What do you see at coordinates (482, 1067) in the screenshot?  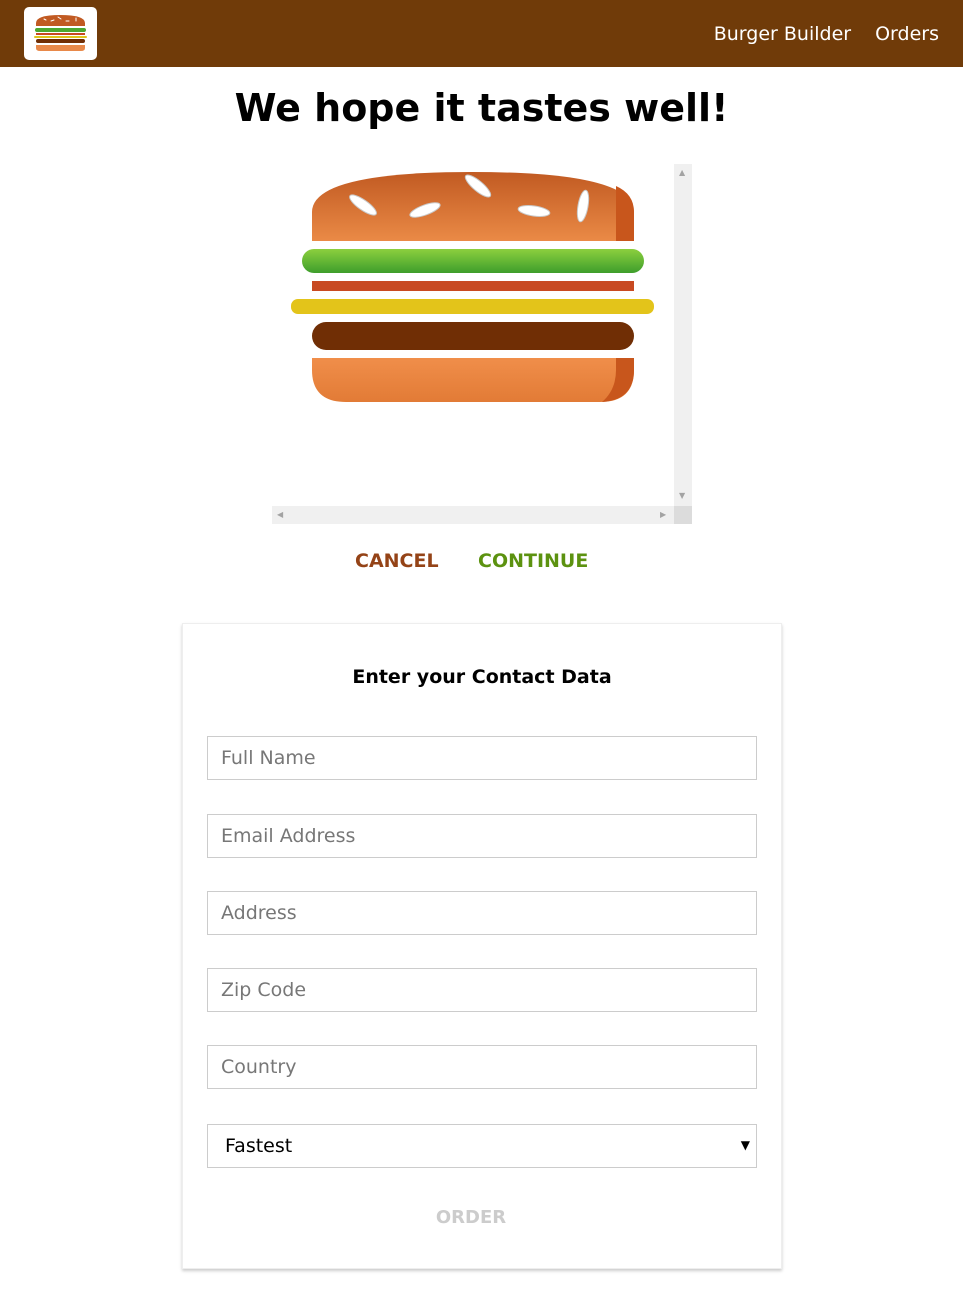 I see `country-input` at bounding box center [482, 1067].